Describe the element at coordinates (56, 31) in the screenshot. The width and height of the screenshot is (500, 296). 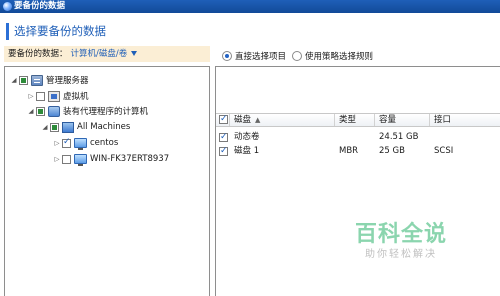
I see `page-heading: 选择要备份的数据` at that location.